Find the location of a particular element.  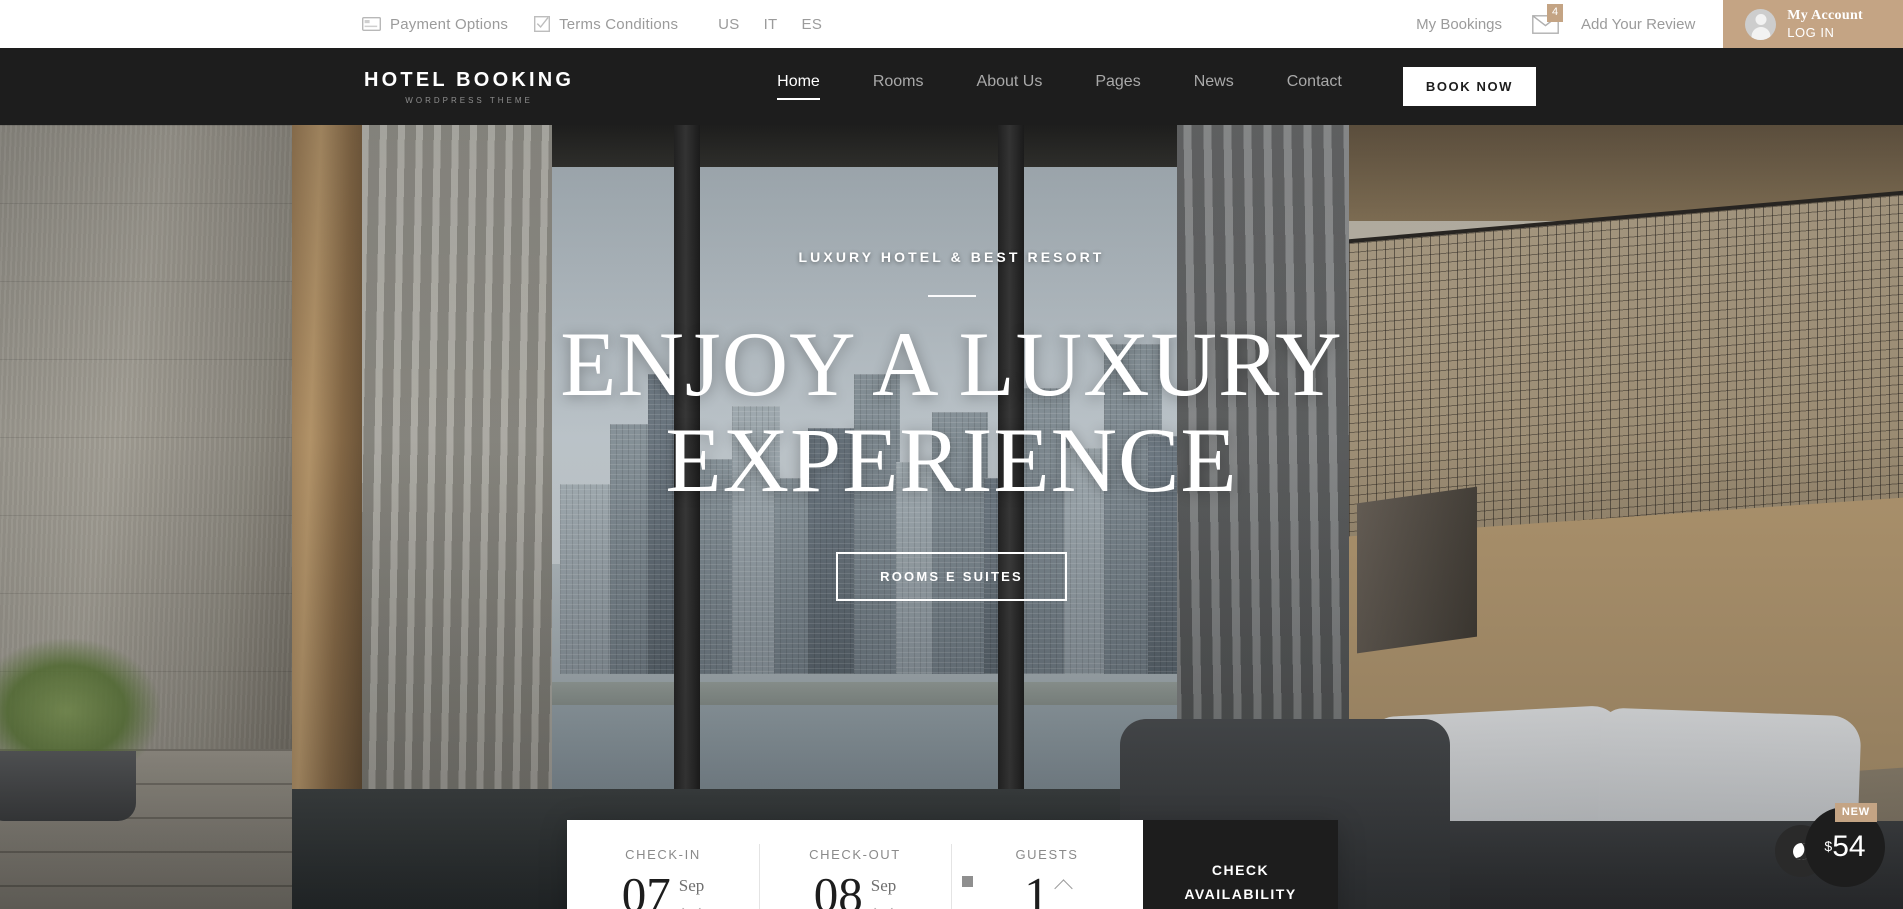

nav-item-pages: Pages is located at coordinates (1117, 86).